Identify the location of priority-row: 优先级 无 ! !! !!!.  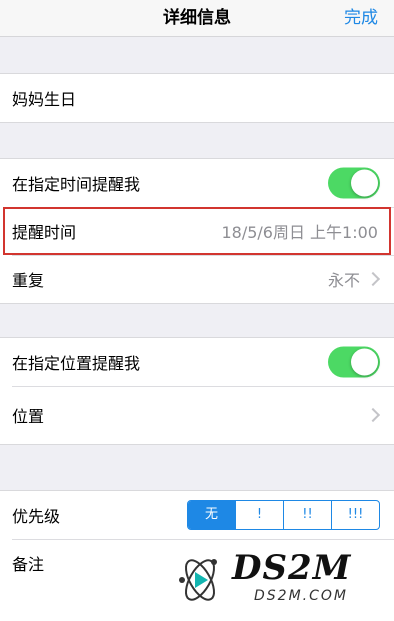
(197, 515).